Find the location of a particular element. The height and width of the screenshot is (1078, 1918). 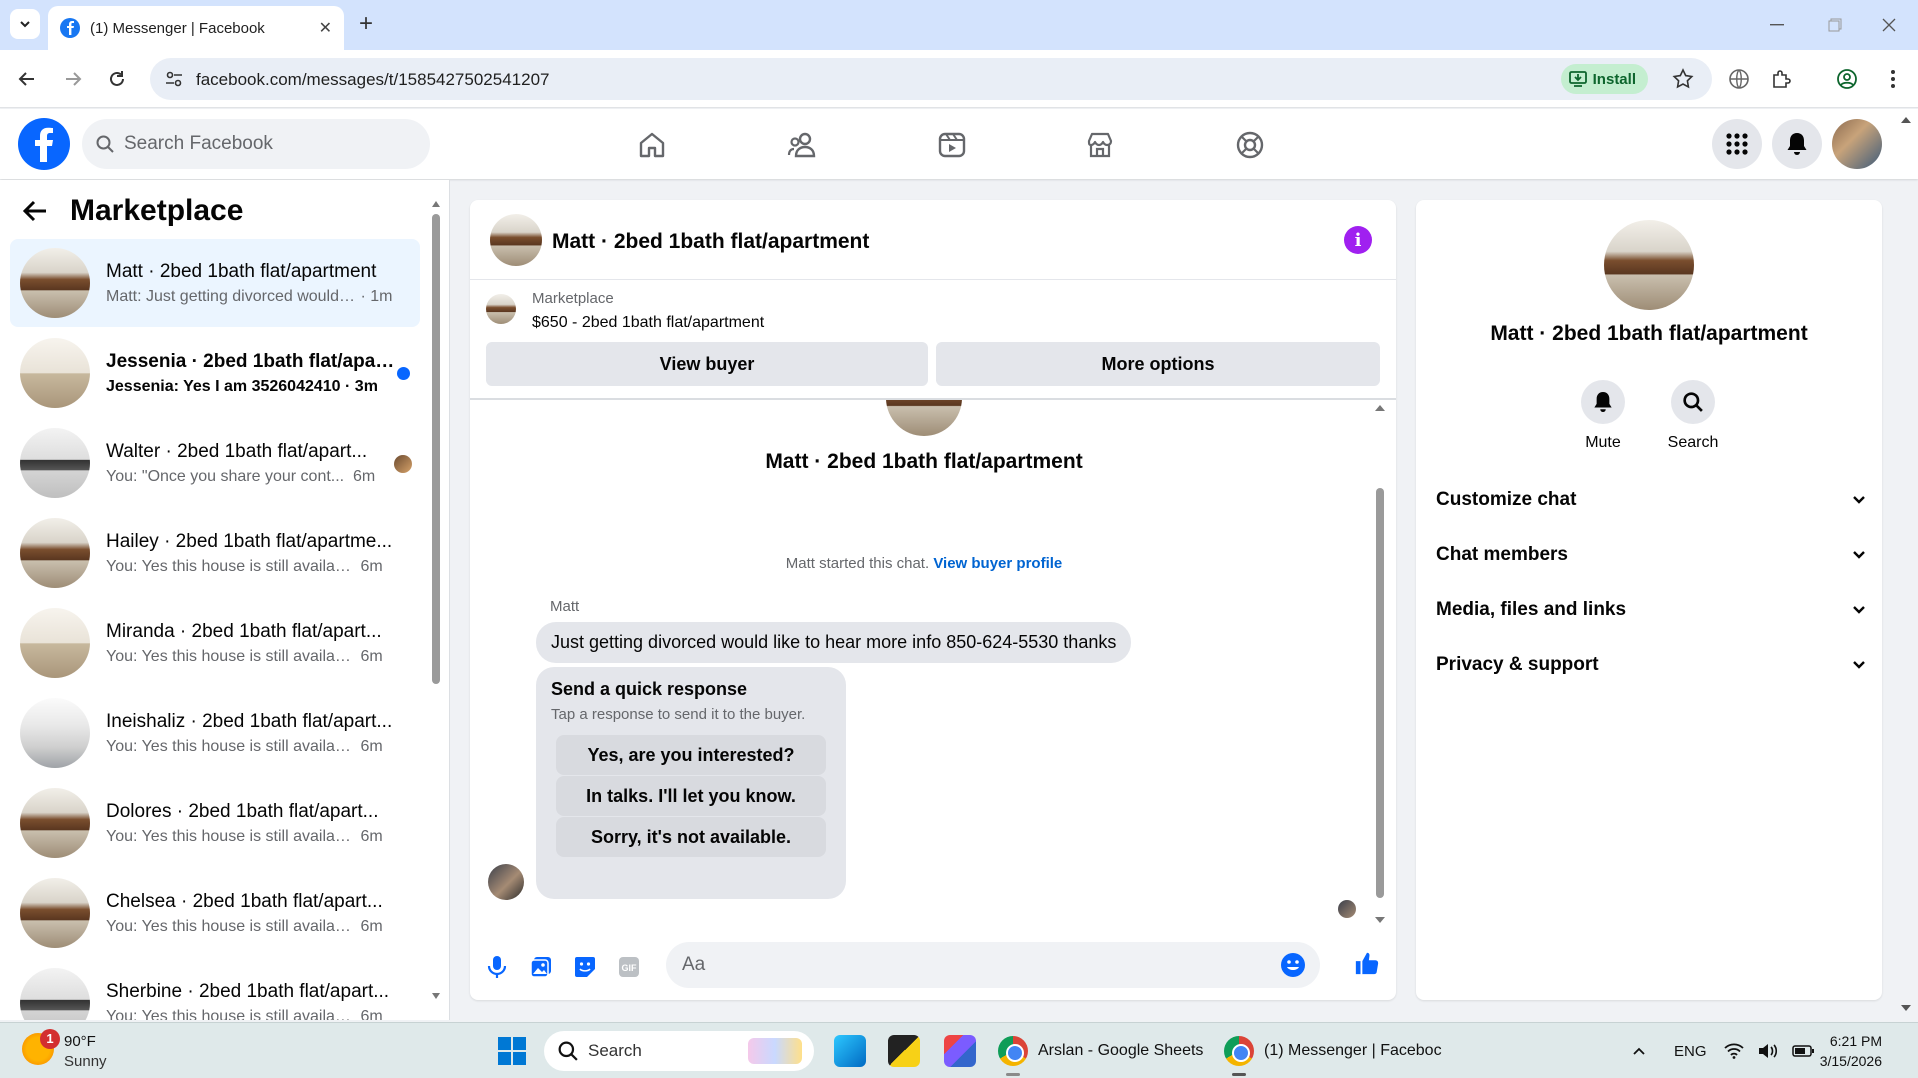

system-tray is located at coordinates (1769, 1050).